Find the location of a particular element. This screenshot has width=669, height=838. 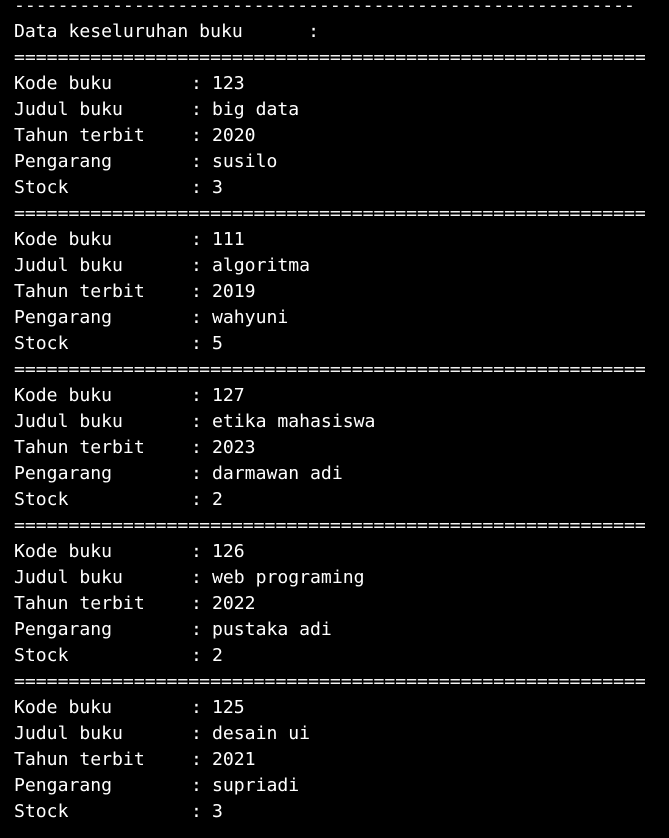

field-row-kode: Kode buku:123 is located at coordinates (339, 84).